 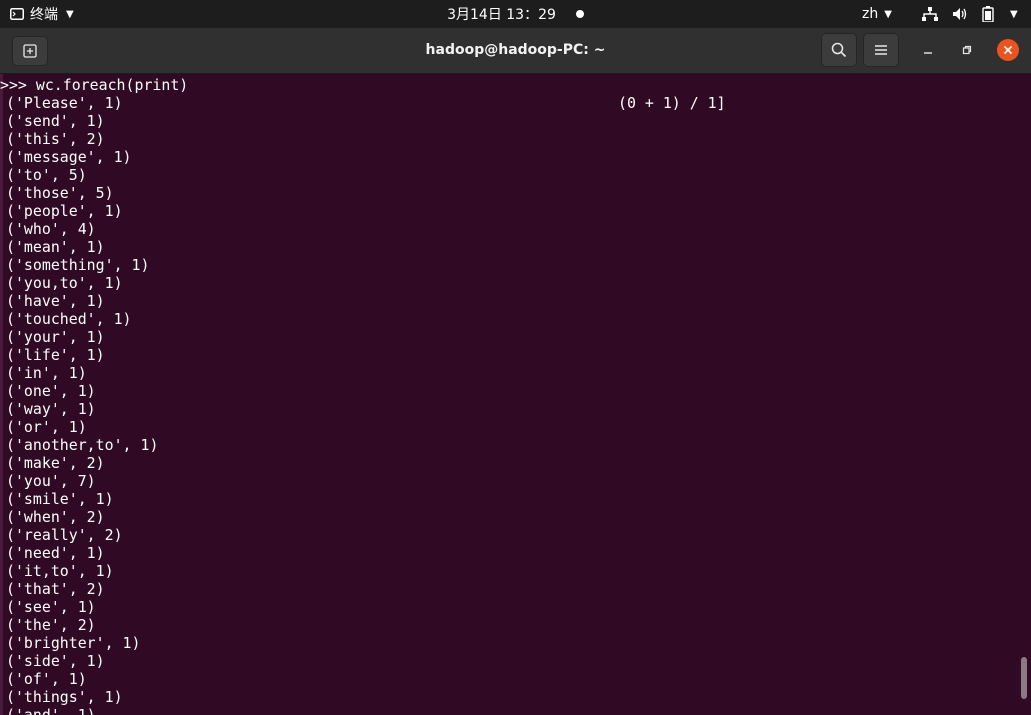 I want to click on output-line: ('to', 5), so click(x=46, y=175).